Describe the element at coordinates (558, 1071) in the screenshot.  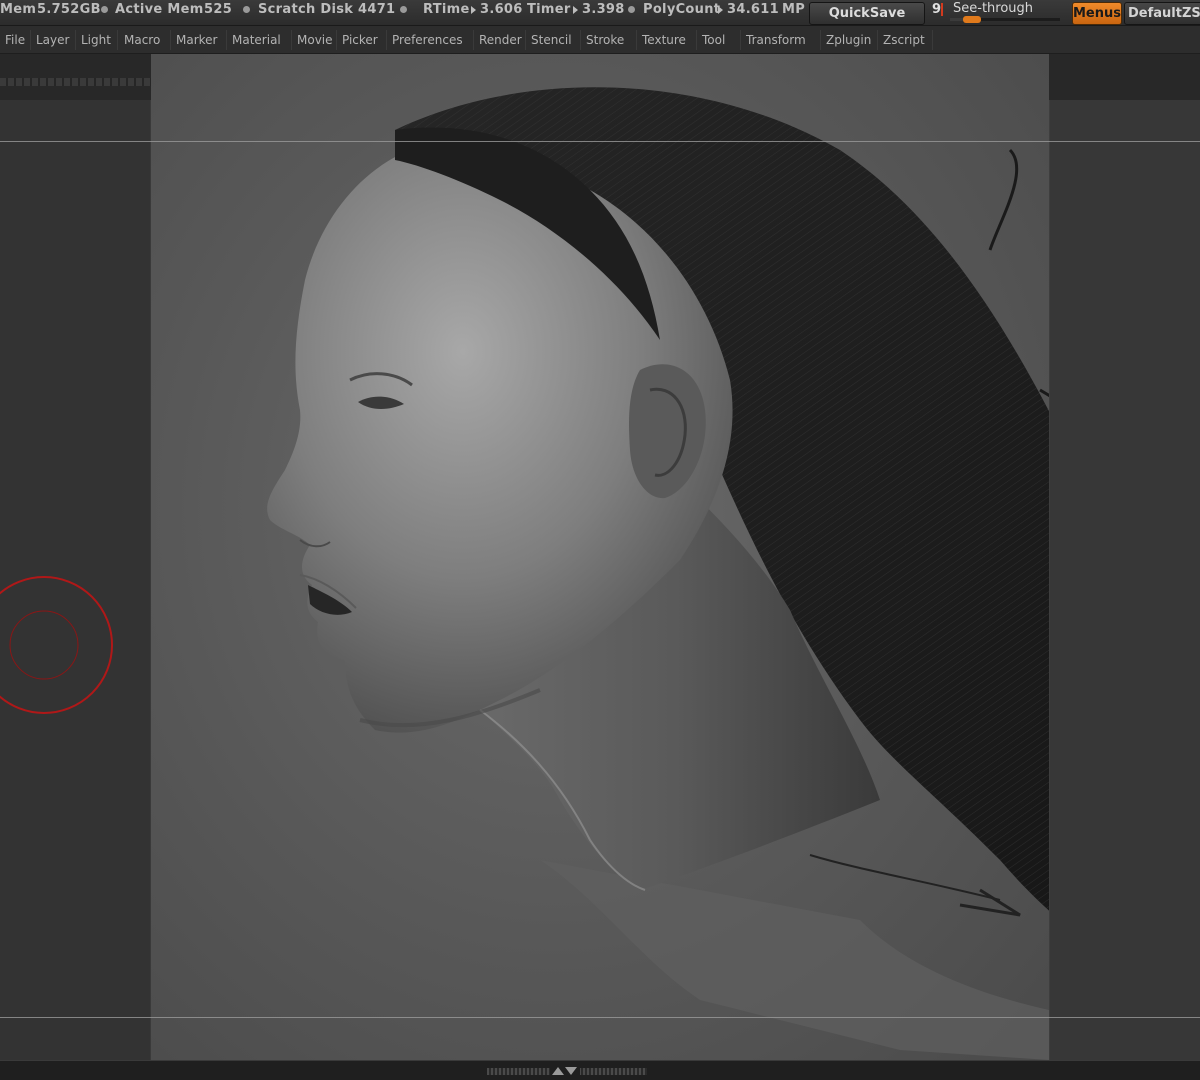
I see `arrow-up-icon` at that location.